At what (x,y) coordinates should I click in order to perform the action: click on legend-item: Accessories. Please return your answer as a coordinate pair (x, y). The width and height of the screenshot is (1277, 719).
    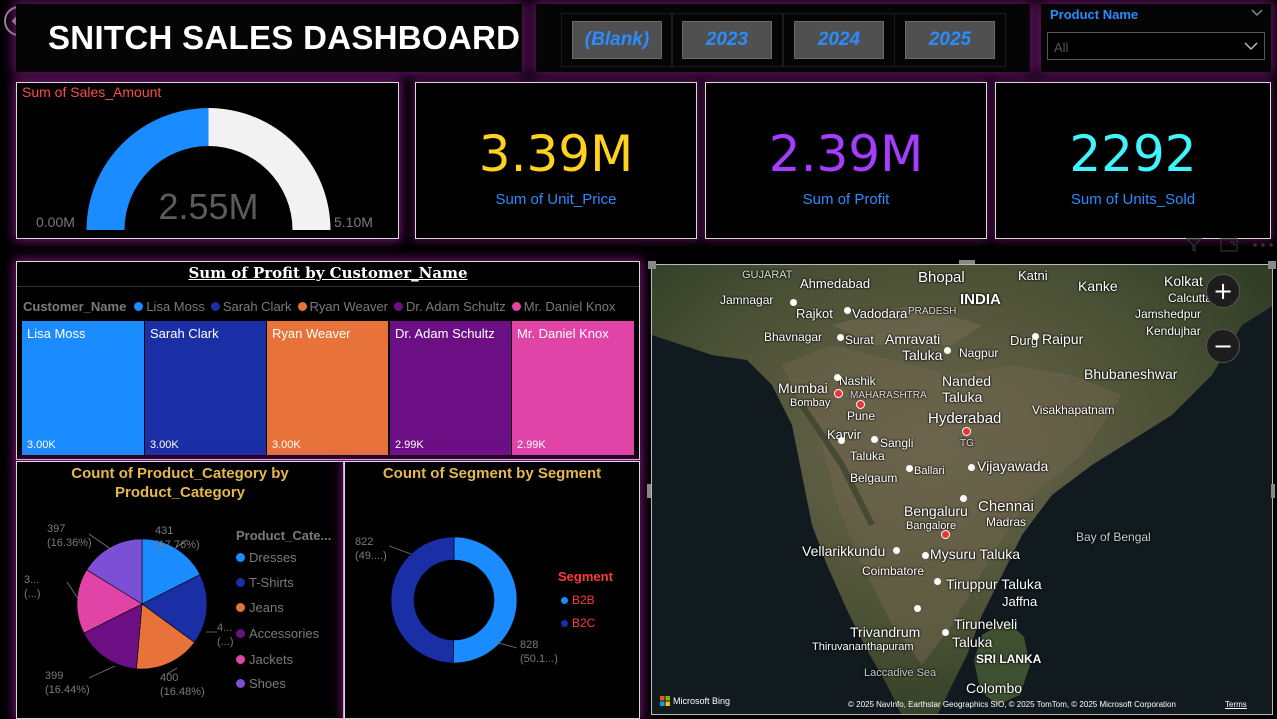
    Looking at the image, I should click on (277, 633).